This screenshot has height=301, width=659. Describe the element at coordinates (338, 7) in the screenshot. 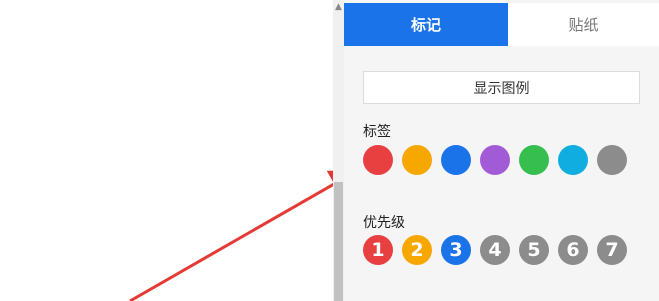

I see `scroll-up-icon: ▲` at that location.